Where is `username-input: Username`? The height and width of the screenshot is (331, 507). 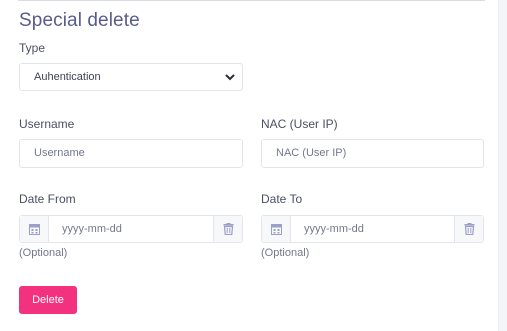 username-input: Username is located at coordinates (131, 153).